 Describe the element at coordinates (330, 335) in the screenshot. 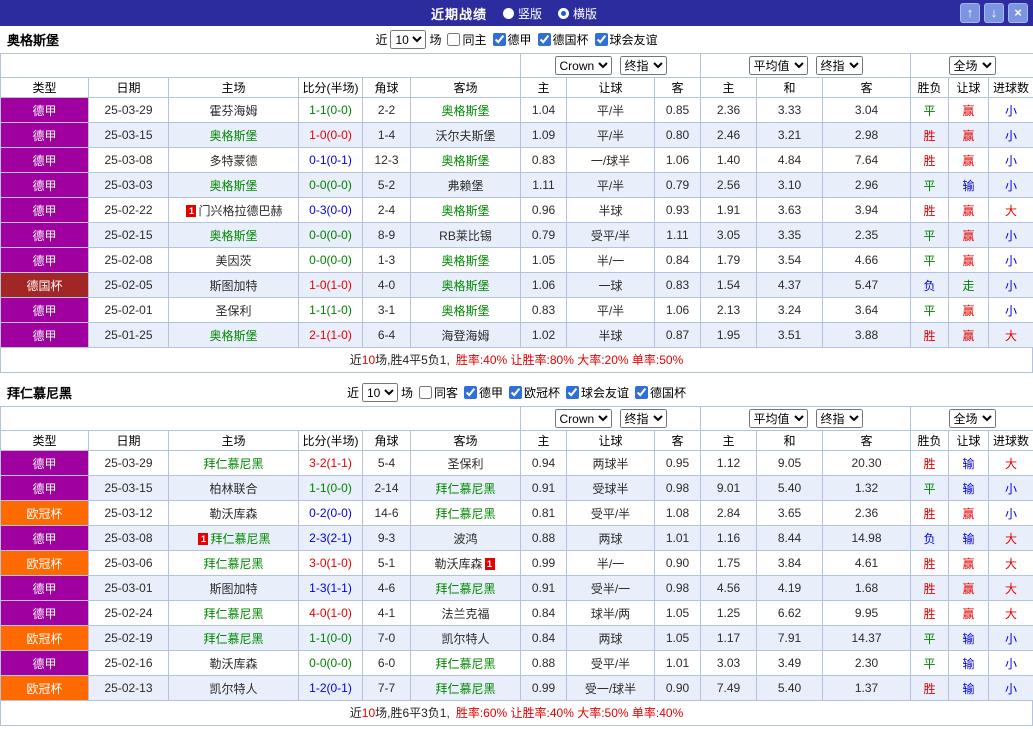

I see `score-link: 2-1(1-0)` at that location.